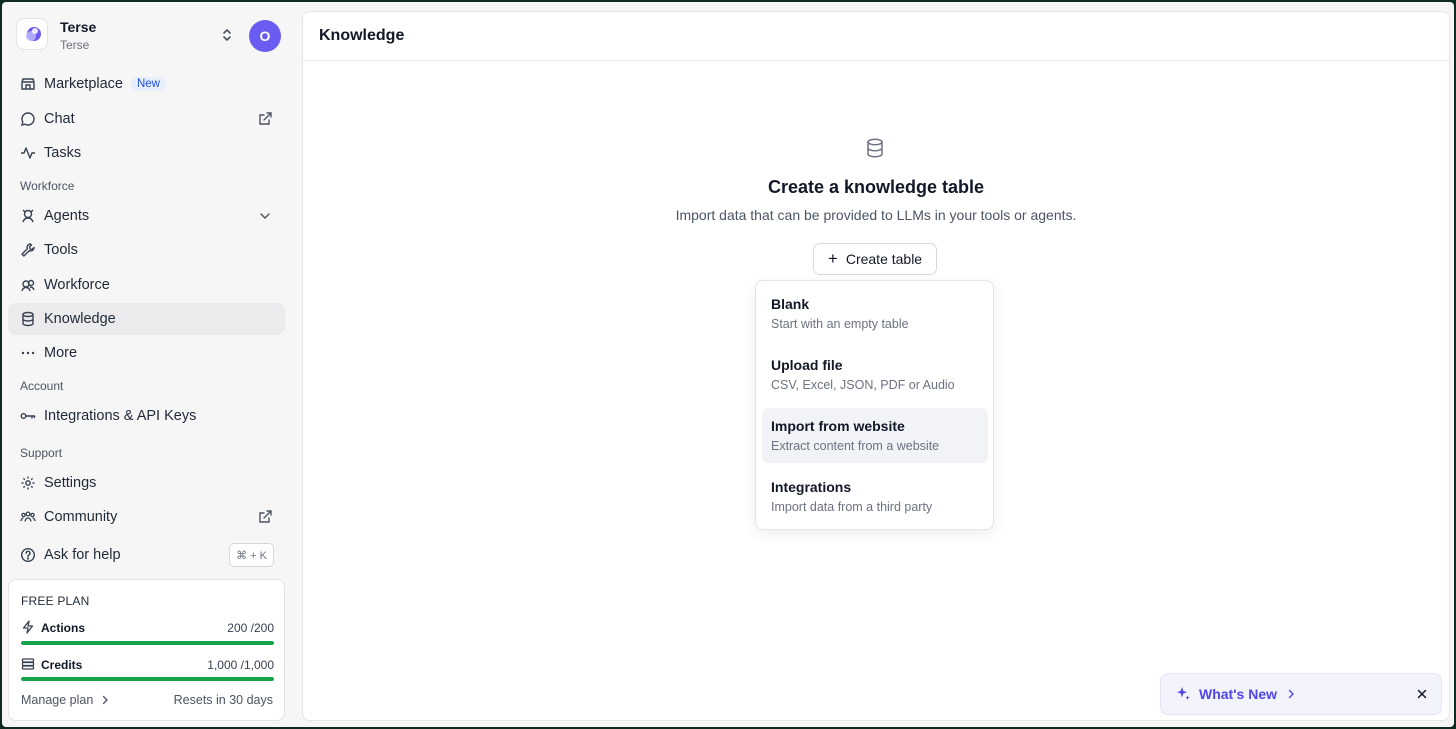 The height and width of the screenshot is (729, 1456). What do you see at coordinates (362, 35) in the screenshot?
I see `page-title: Knowledge` at bounding box center [362, 35].